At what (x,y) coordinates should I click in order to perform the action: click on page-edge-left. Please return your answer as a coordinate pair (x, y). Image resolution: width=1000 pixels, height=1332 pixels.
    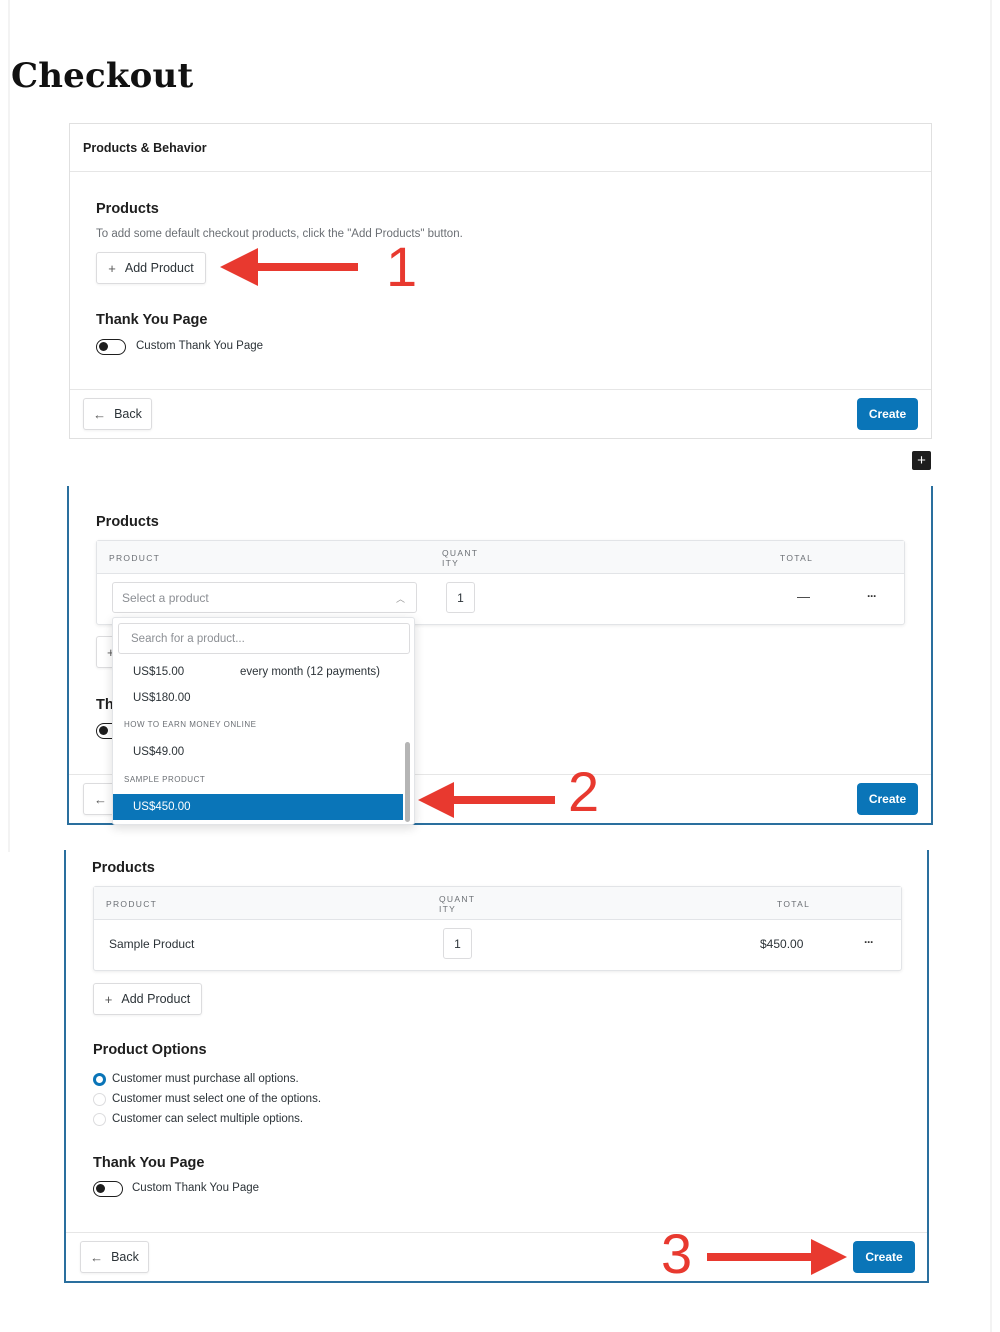
    Looking at the image, I should click on (9, 426).